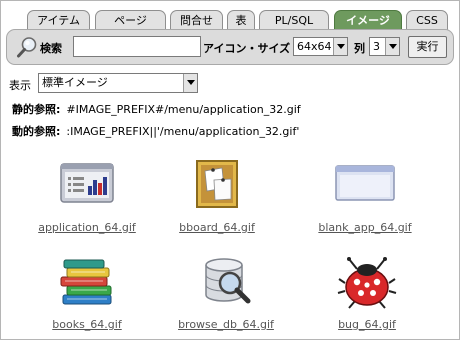 Image resolution: width=460 pixels, height=340 pixels. I want to click on application-icon, so click(87, 183).